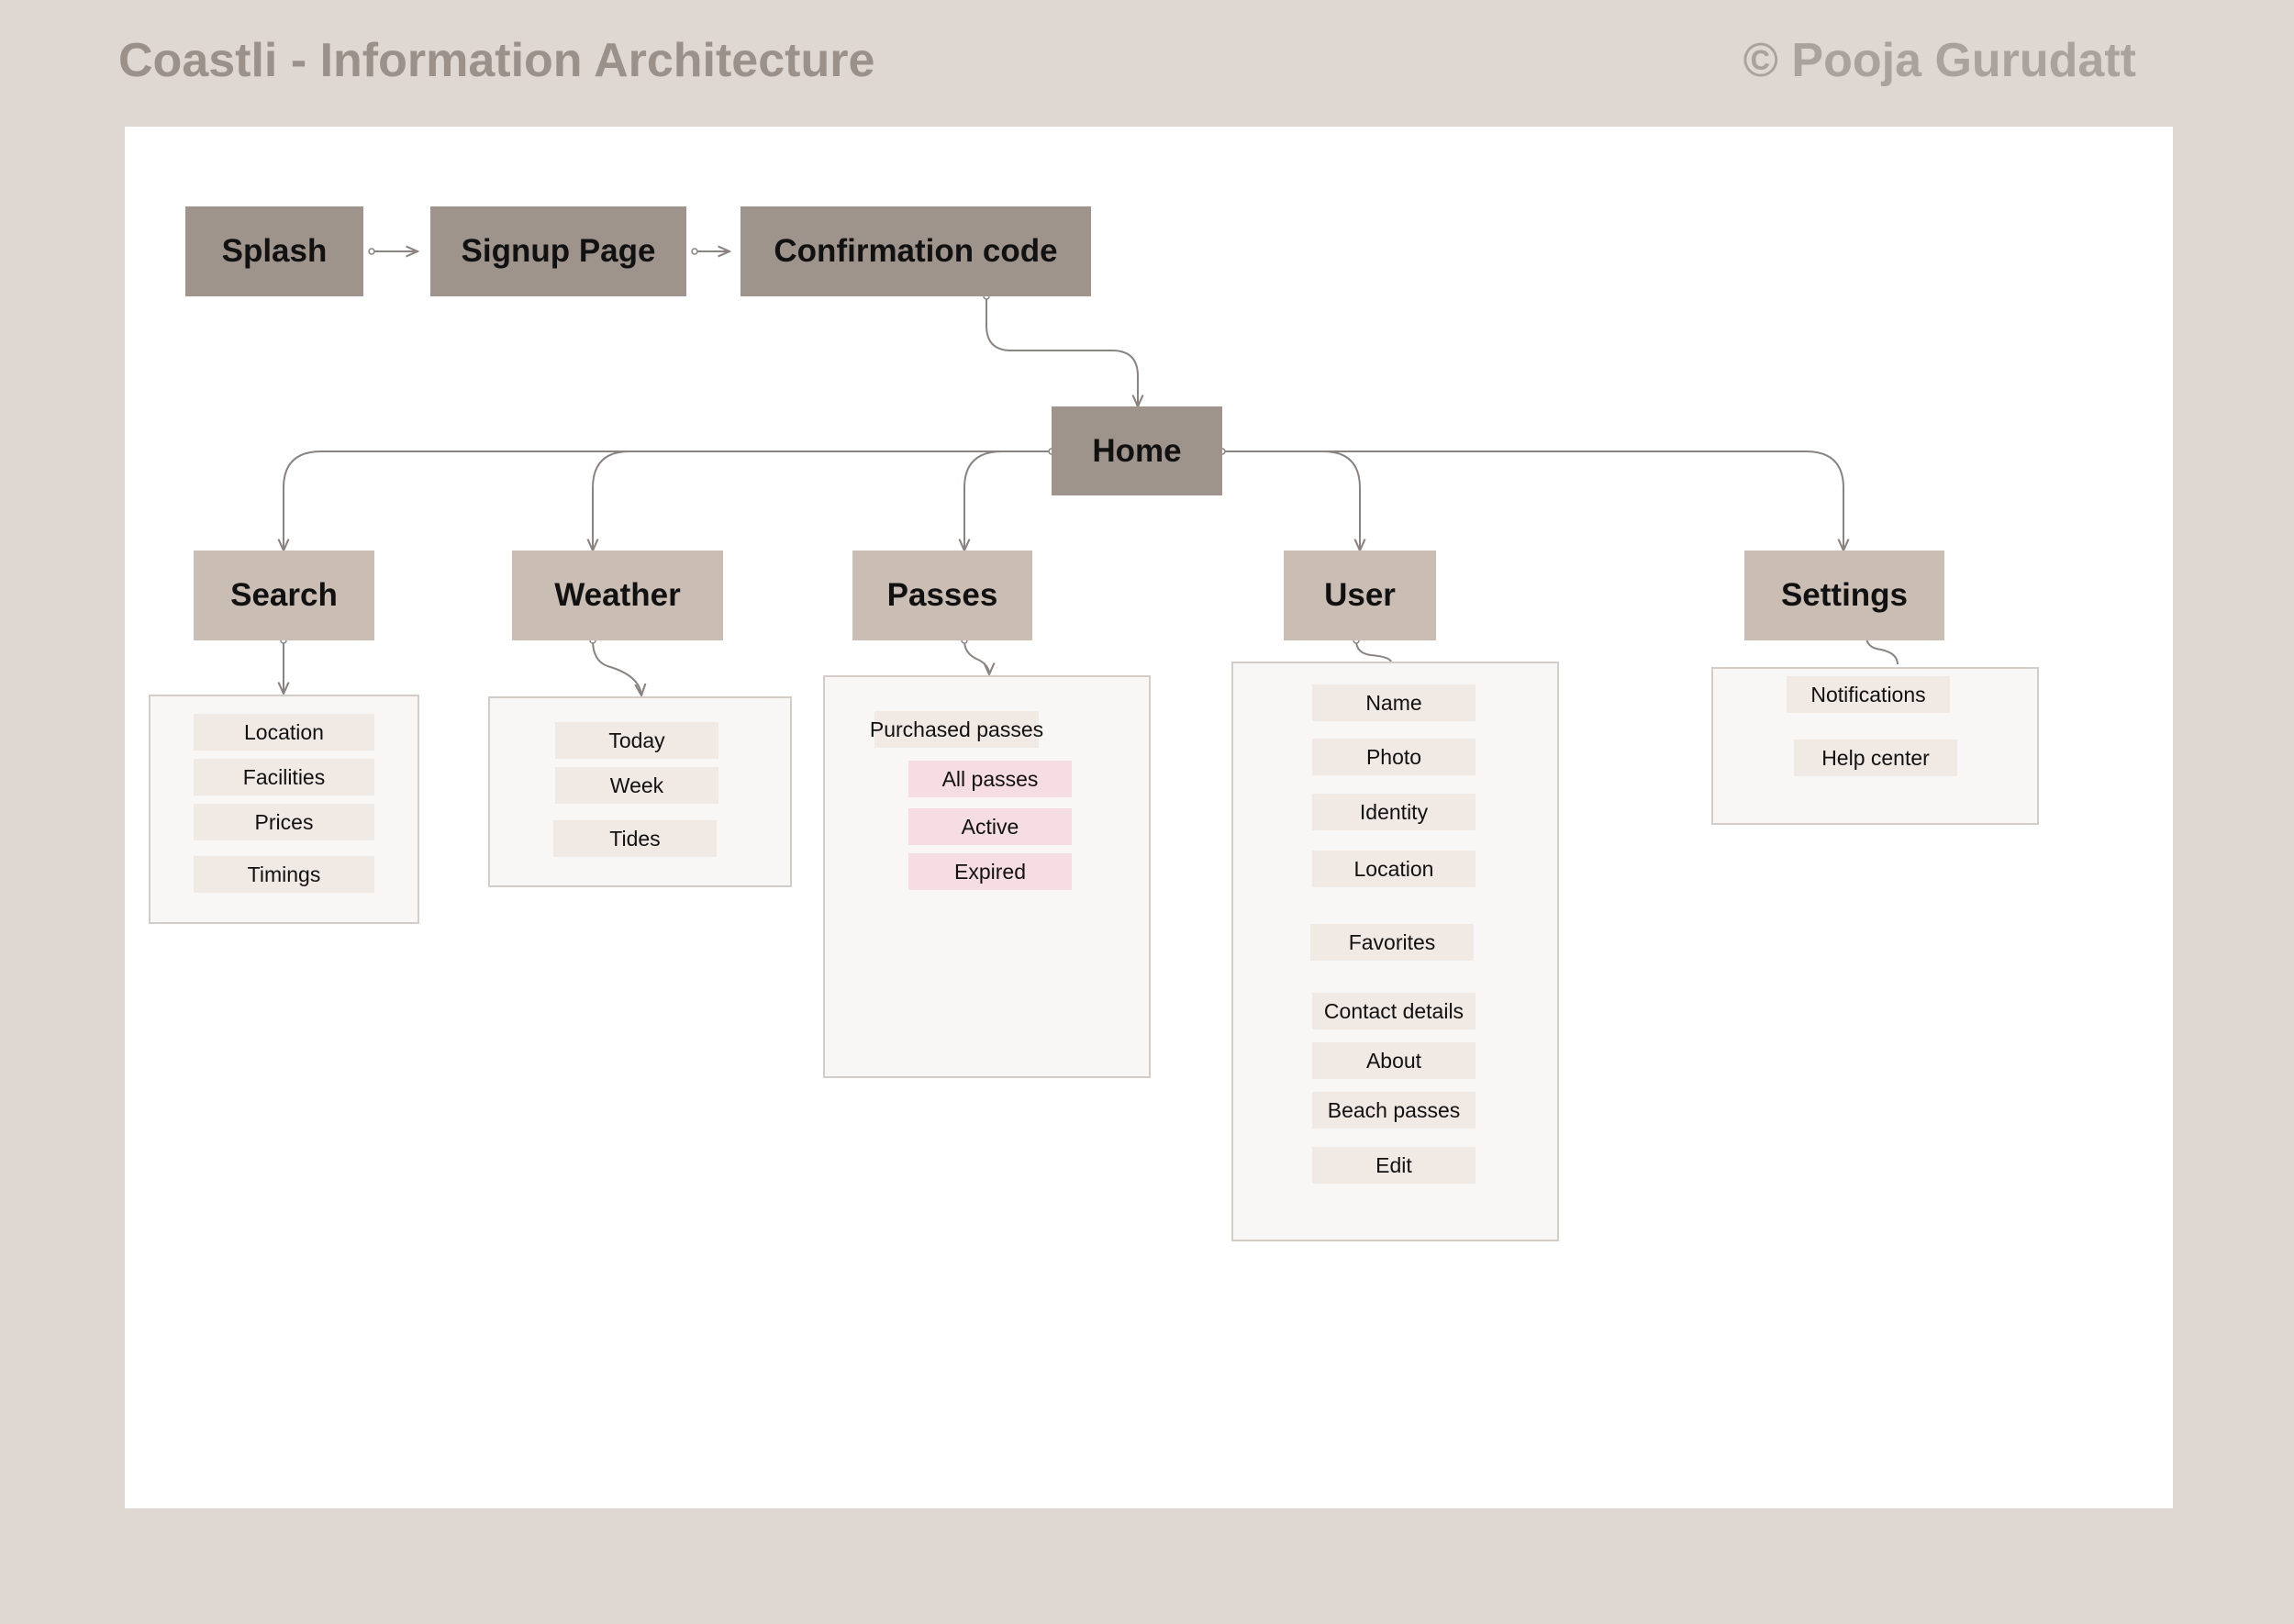 This screenshot has width=2294, height=1624. I want to click on home-label: Home, so click(1137, 450).